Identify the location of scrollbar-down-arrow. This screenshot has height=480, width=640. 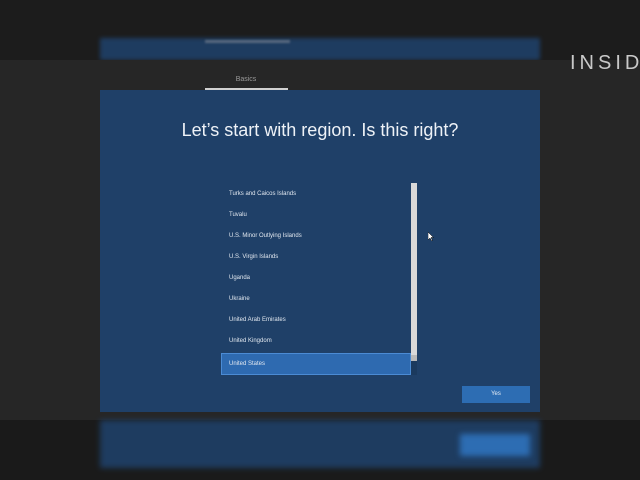
(414, 358).